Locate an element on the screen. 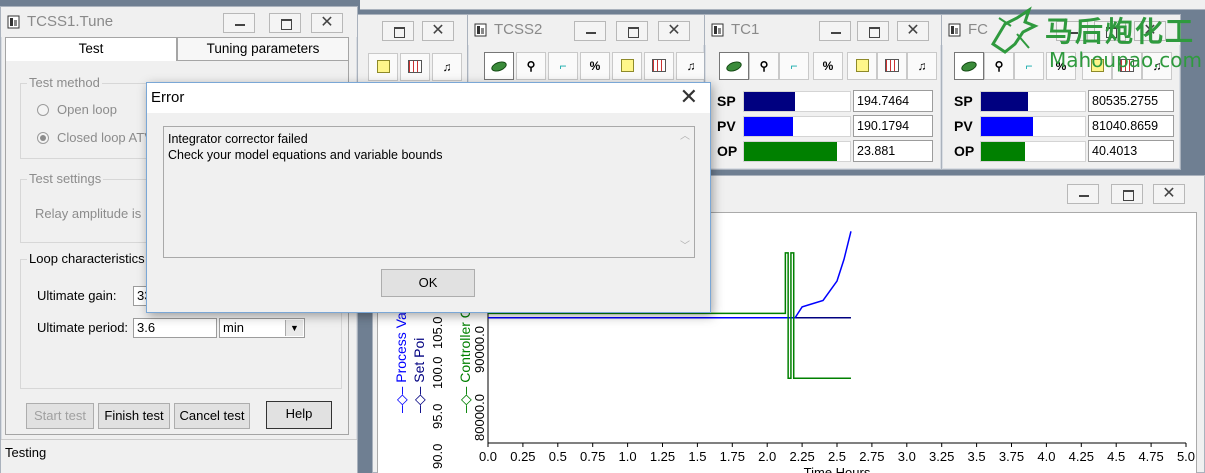  top-strip is located at coordinates (782, 5).